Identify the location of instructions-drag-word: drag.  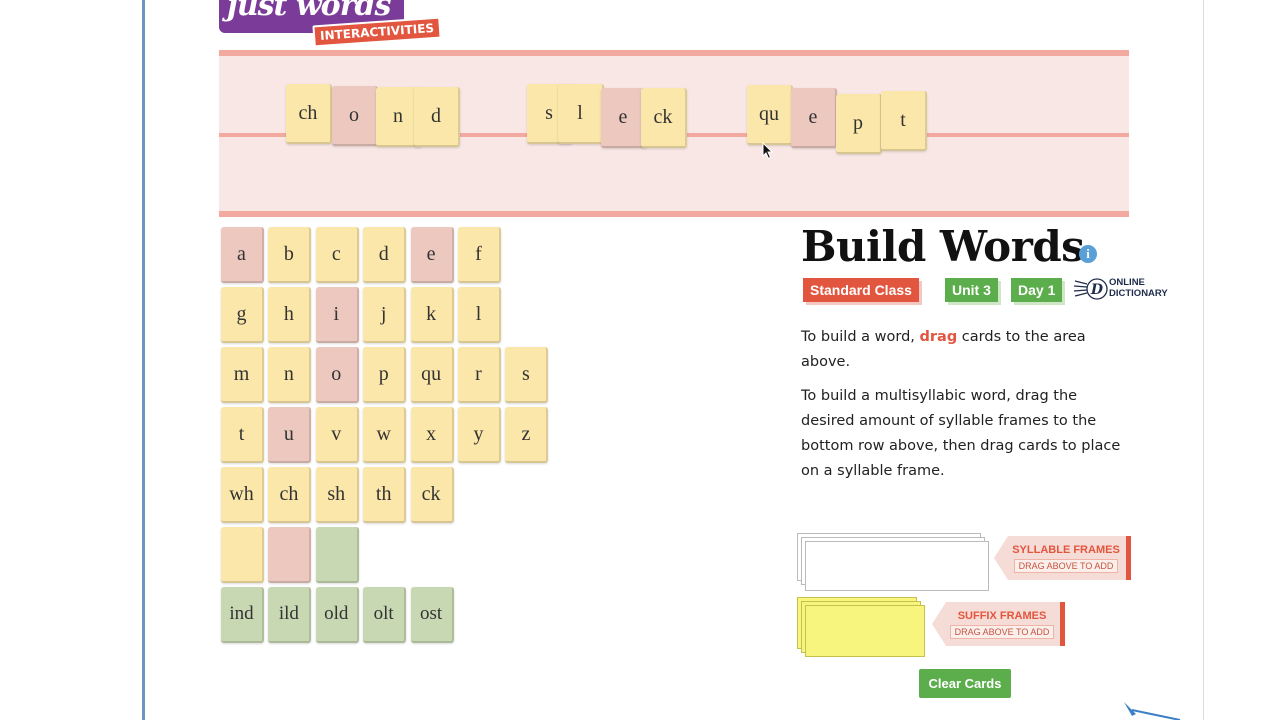
(938, 337).